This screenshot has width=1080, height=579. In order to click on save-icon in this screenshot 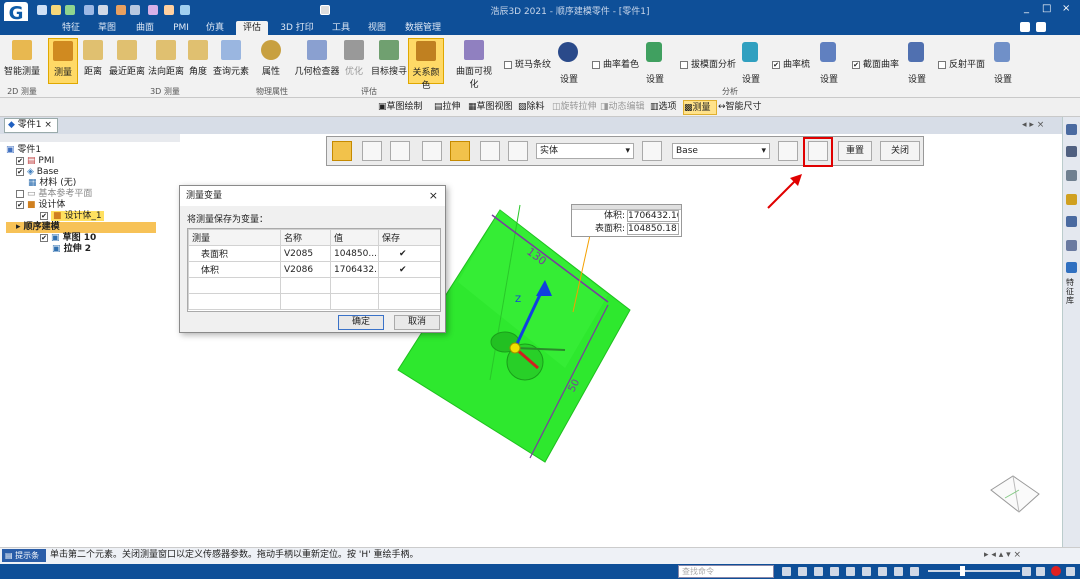, I will do `click(89, 10)`.